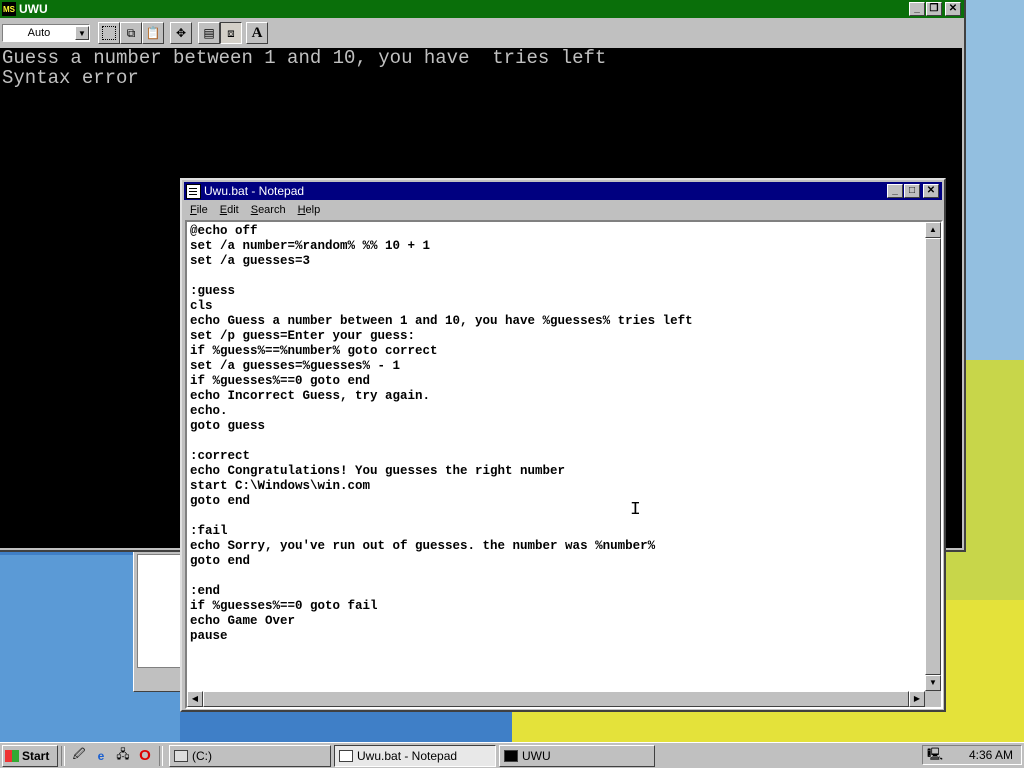 The height and width of the screenshot is (768, 1024). I want to click on menu-edit: Edit, so click(229, 210).